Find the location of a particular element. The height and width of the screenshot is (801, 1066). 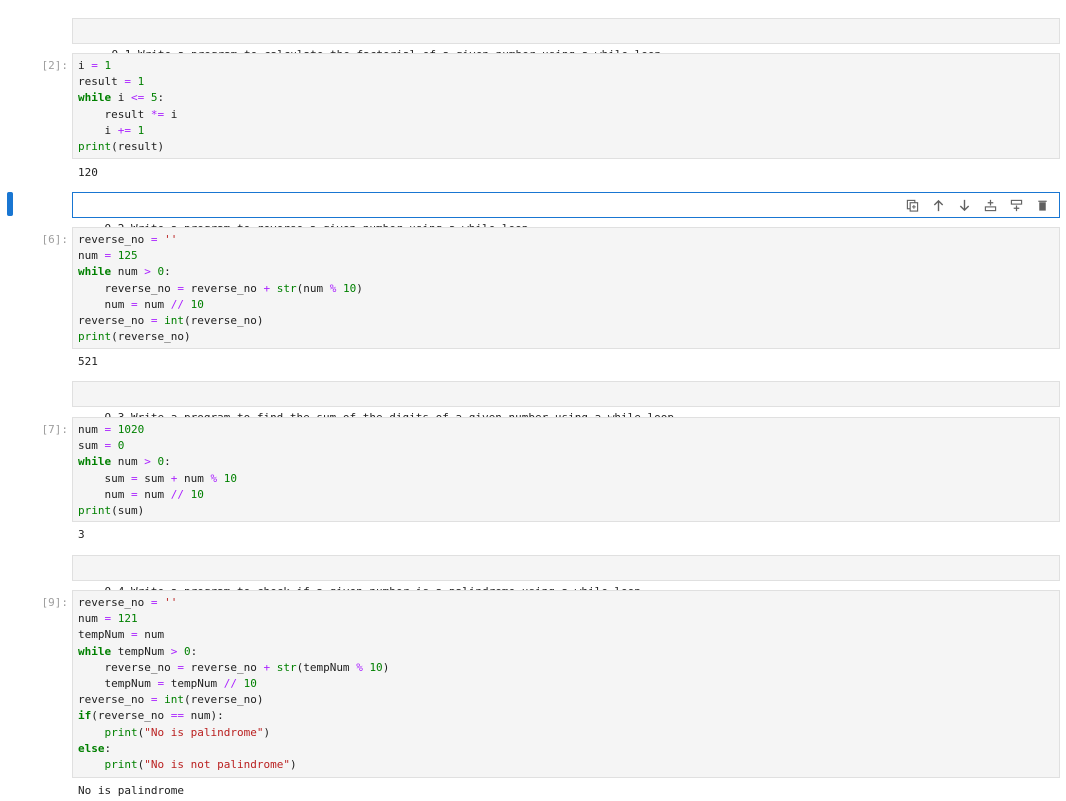

cell-output: 521 is located at coordinates (88, 361).